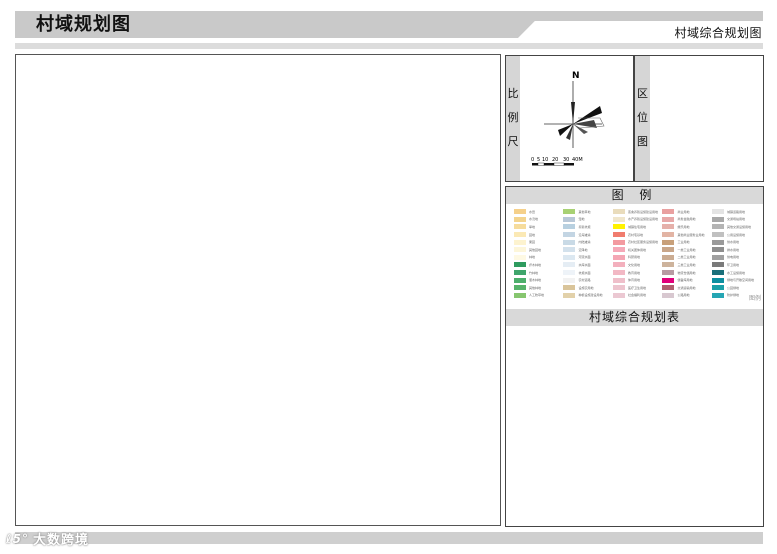  Describe the element at coordinates (732, 258) in the screenshot. I see `legend-item: 供电用地` at that location.